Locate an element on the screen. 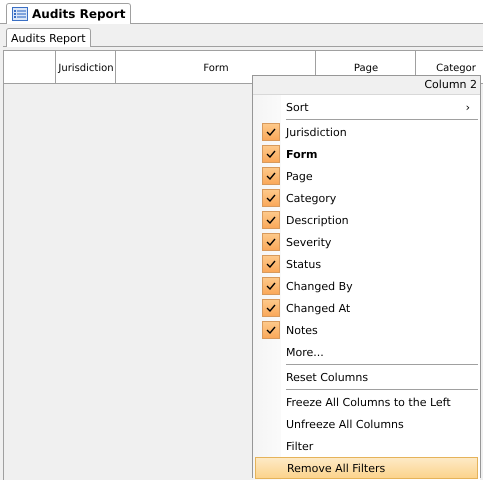  document-title: Audits Report is located at coordinates (79, 14).